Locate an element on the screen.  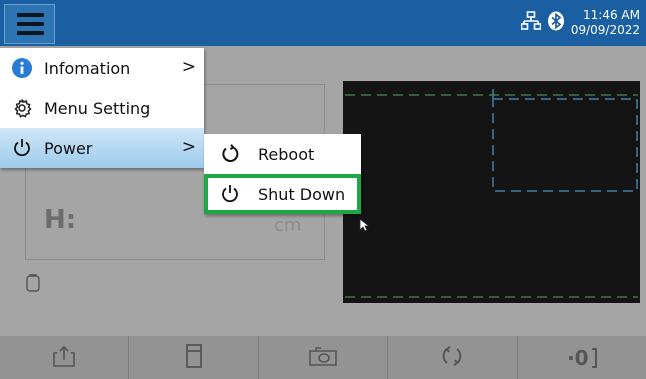
menu-item-label: Menu Setting is located at coordinates (97, 108).